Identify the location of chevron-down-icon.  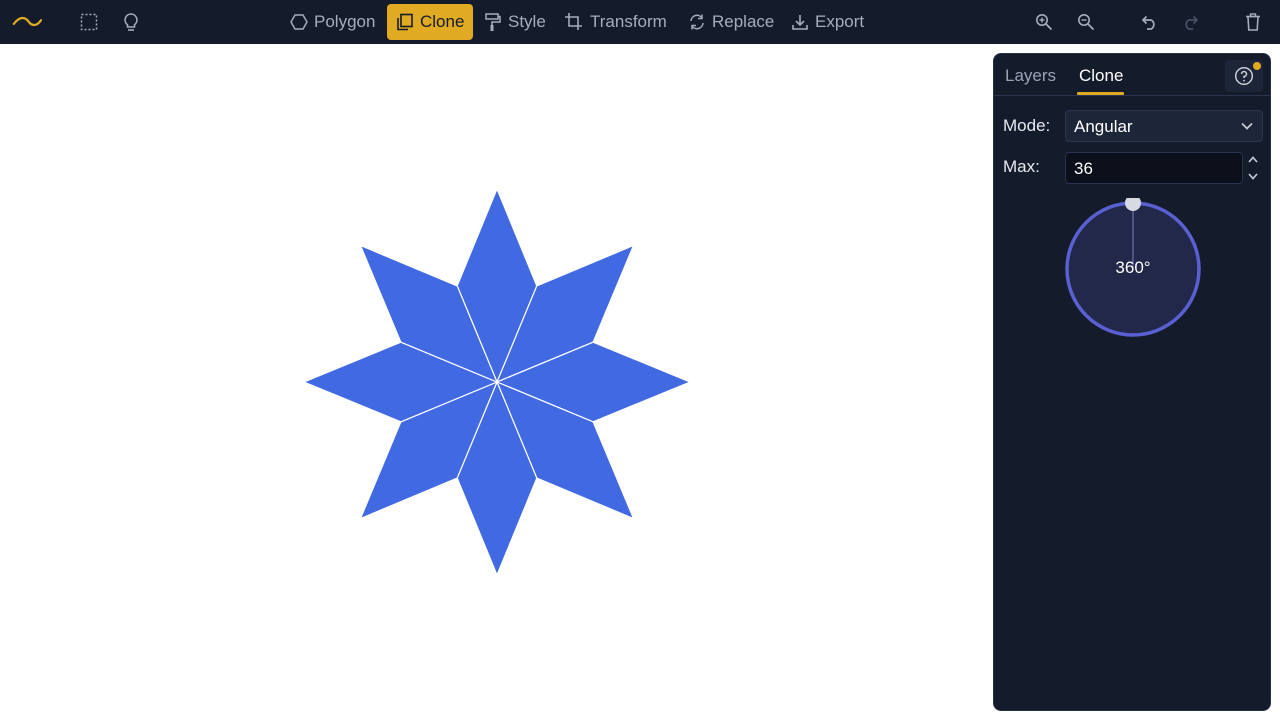
(1247, 126).